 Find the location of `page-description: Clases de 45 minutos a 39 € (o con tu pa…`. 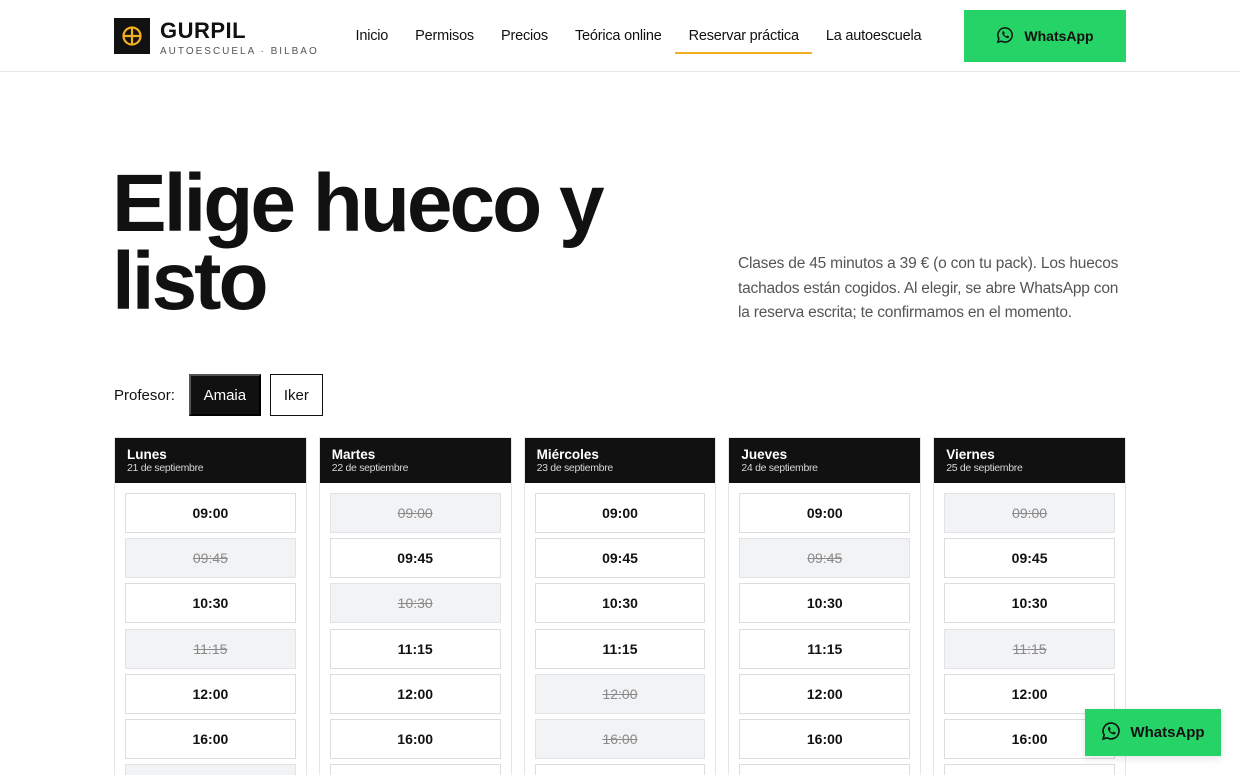

page-description: Clases de 45 minutos a 39 € (o con tu pa… is located at coordinates (928, 288).